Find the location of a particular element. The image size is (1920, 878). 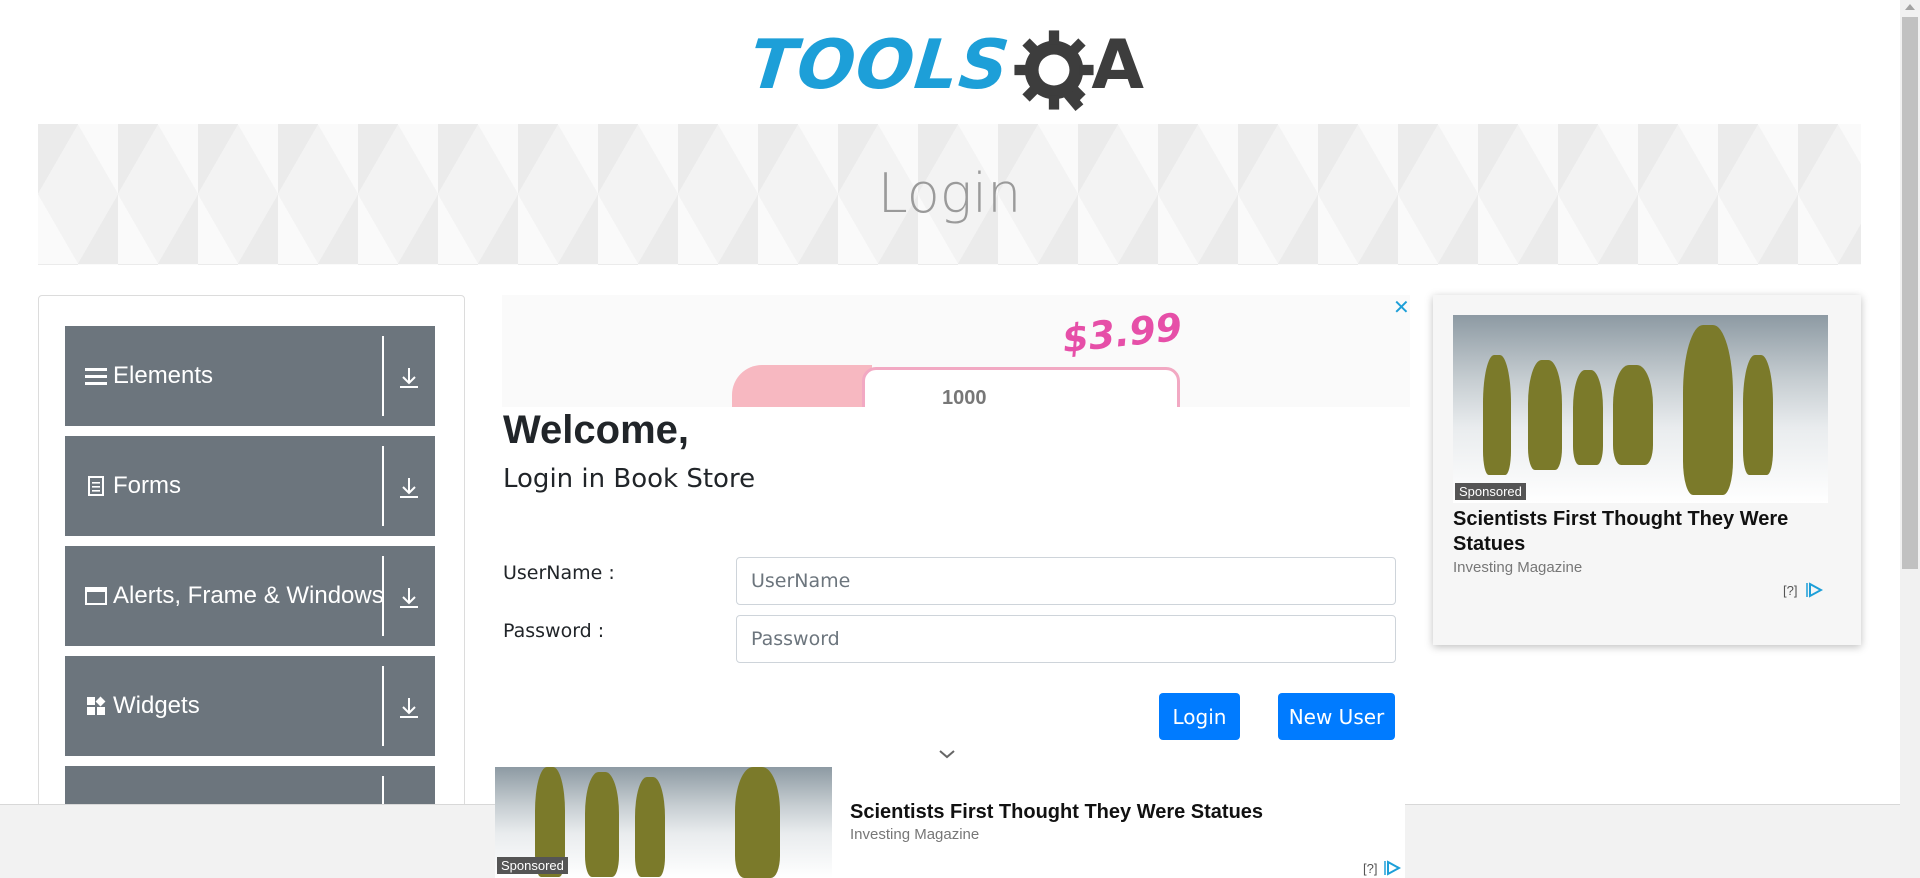

sidebar-group-label: Alerts, Frame & Windows is located at coordinates (248, 595).